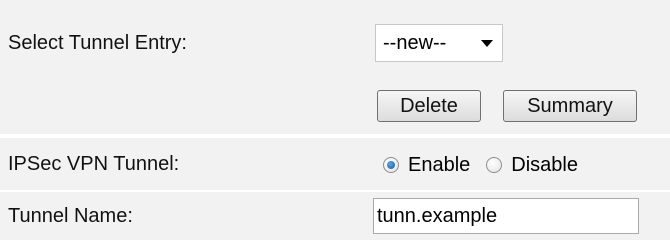  I want to click on ipsec-vpn-tunnel-radio-group: Enable Disable, so click(480, 165).